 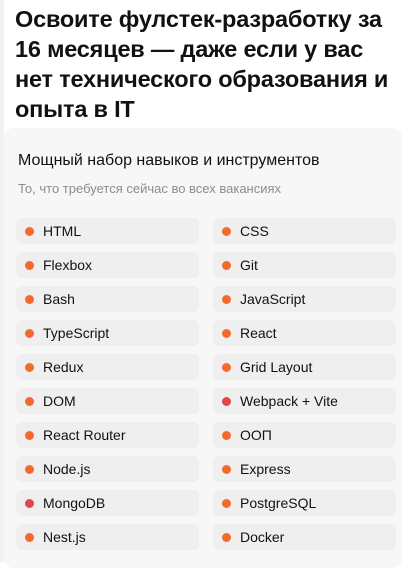 What do you see at coordinates (304, 265) in the screenshot?
I see `skill-pill: Git` at bounding box center [304, 265].